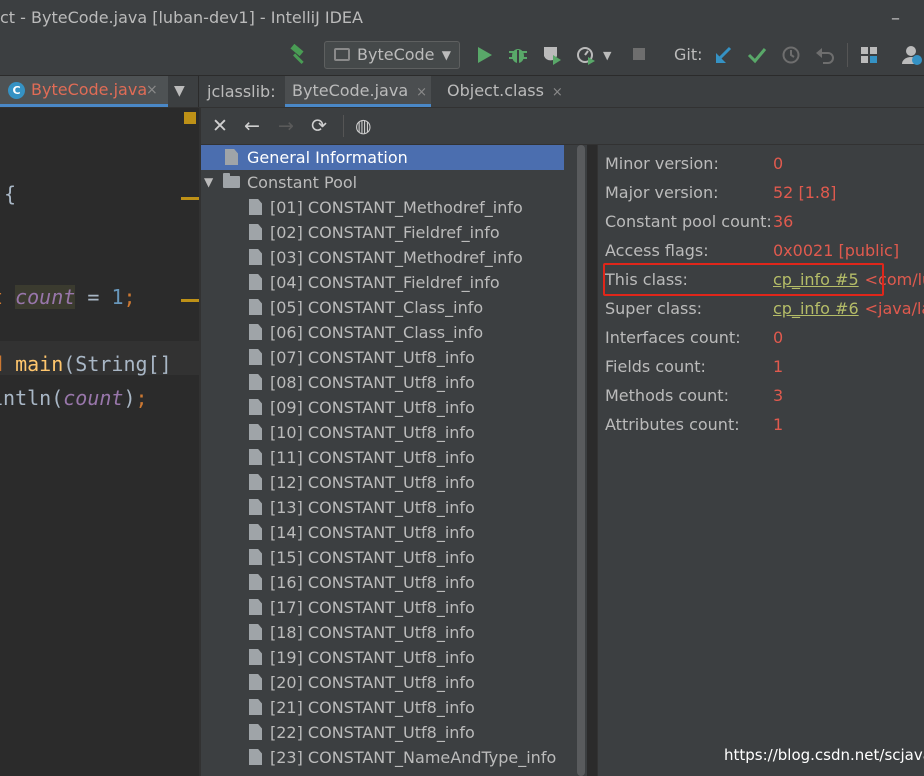 The image size is (924, 776). What do you see at coordinates (607, 56) in the screenshot?
I see `profile-dropdown-icon: ▼` at bounding box center [607, 56].